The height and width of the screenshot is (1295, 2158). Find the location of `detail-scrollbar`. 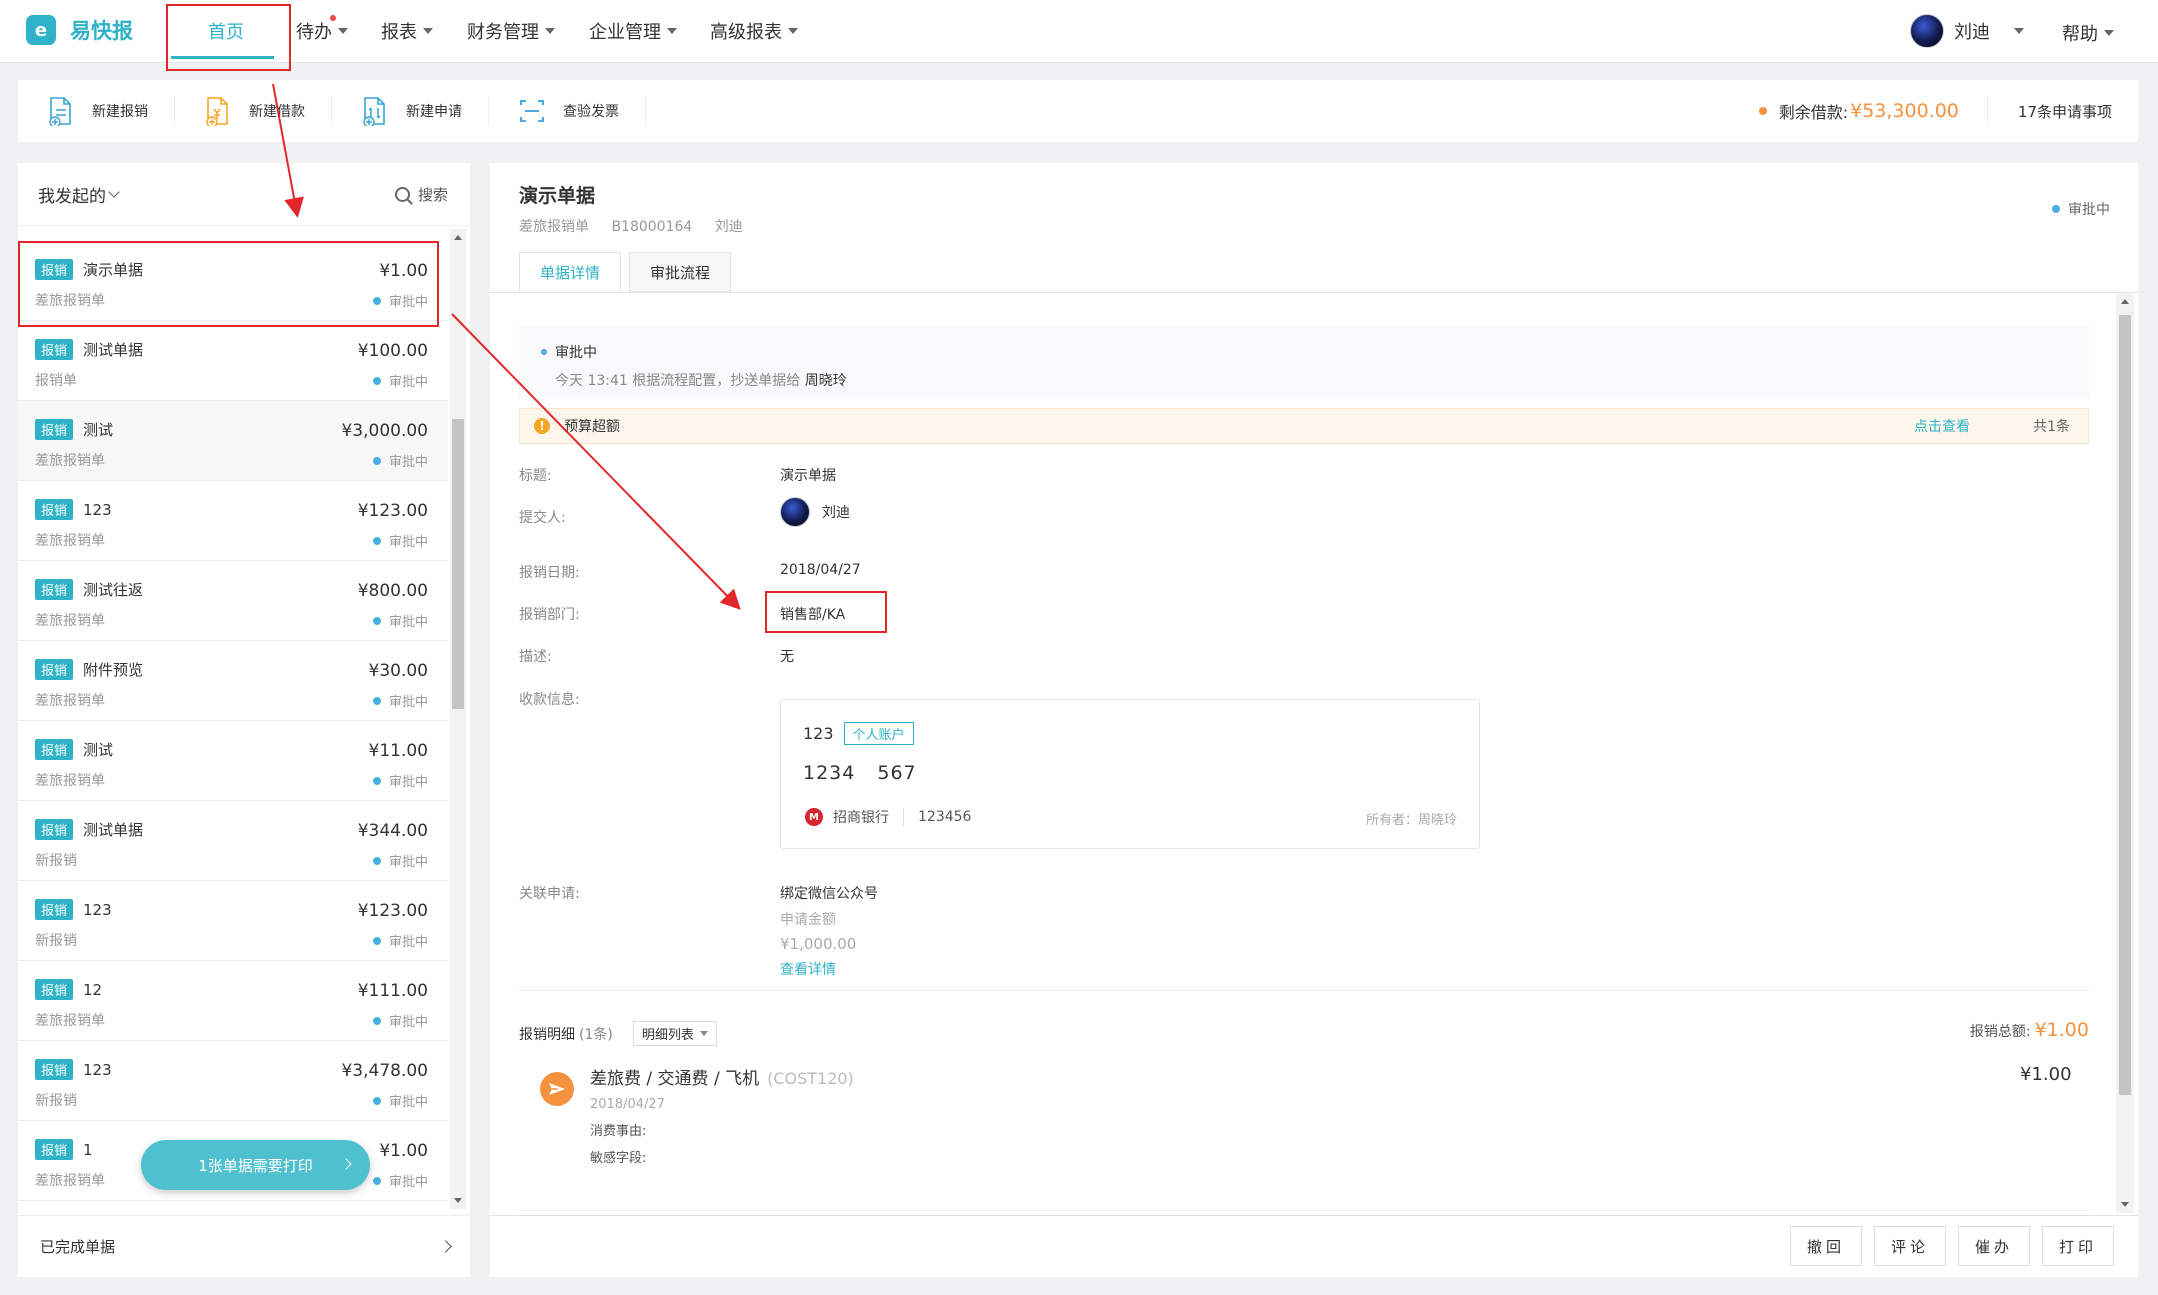

detail-scrollbar is located at coordinates (2125, 753).